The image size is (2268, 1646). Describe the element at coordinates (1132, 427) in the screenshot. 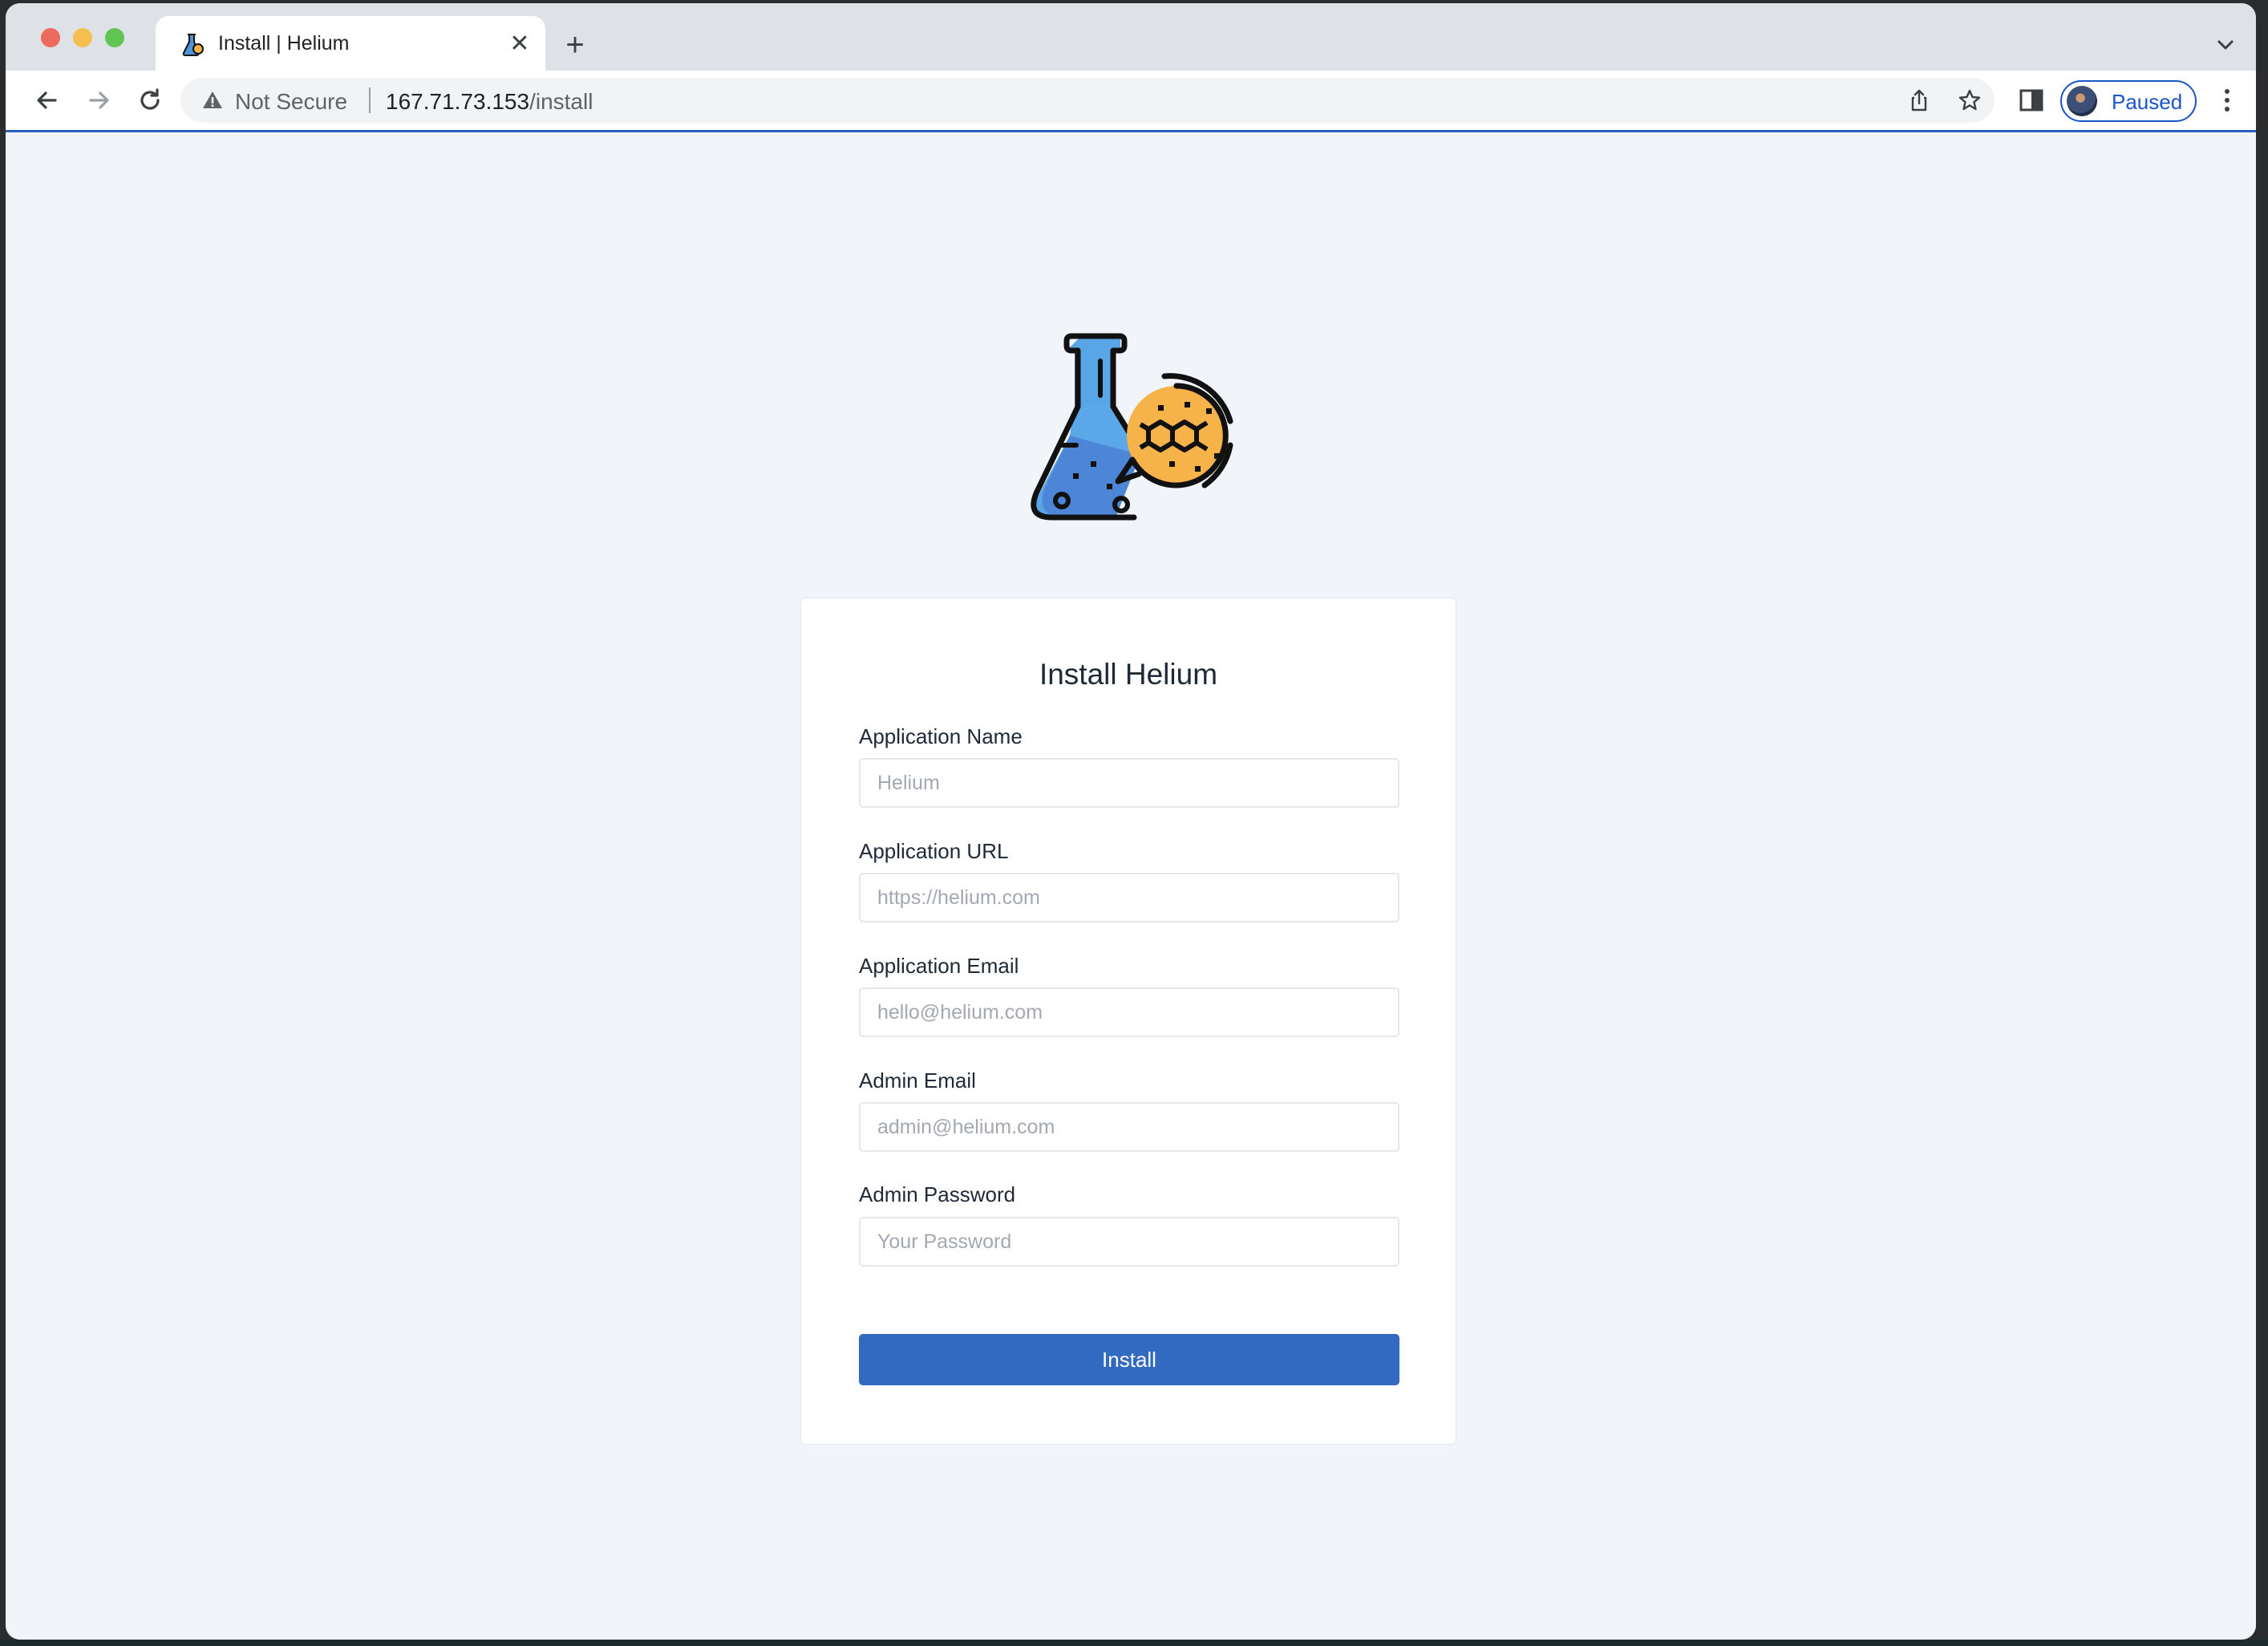

I see `flask-molecule-icon` at that location.